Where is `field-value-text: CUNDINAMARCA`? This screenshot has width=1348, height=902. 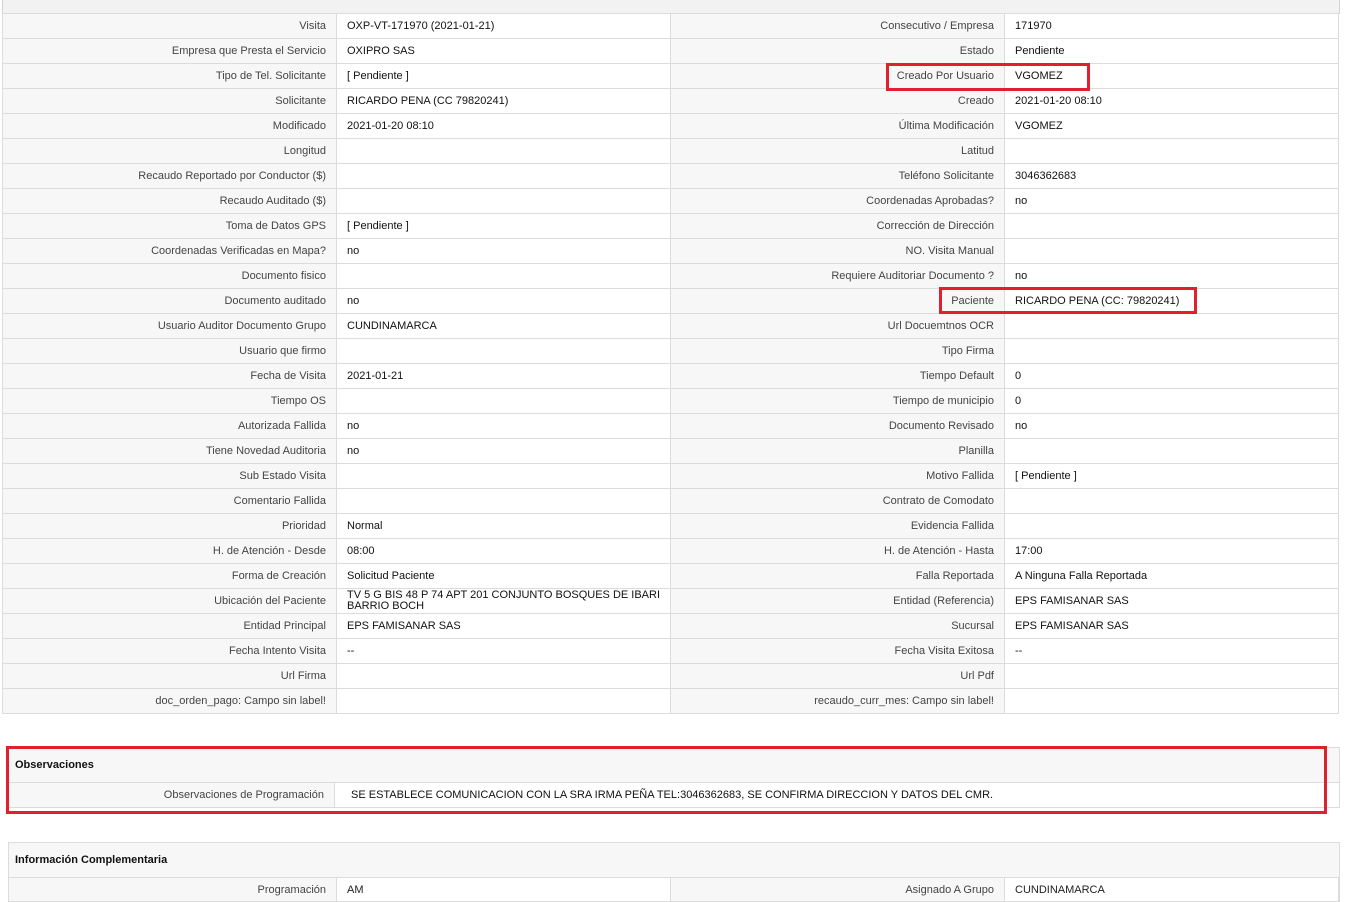
field-value-text: CUNDINAMARCA is located at coordinates (392, 326).